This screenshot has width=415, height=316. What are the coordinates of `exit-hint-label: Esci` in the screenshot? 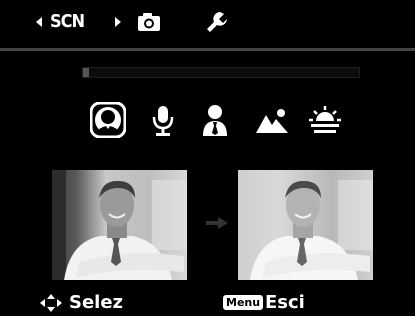 It's located at (285, 302).